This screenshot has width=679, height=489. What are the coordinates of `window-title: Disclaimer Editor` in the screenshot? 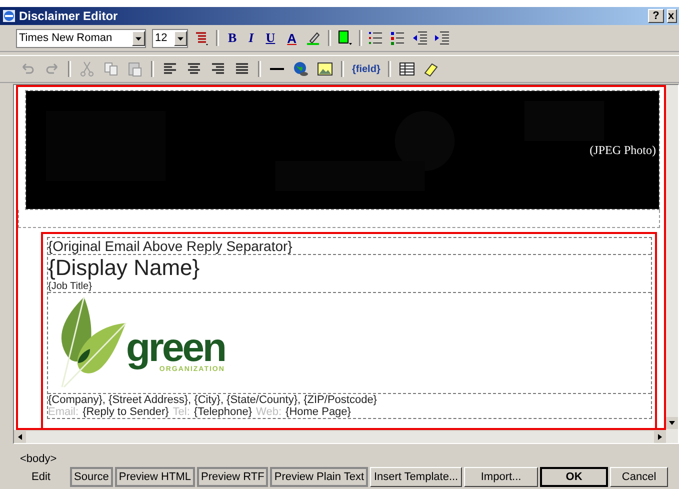 It's located at (68, 16).